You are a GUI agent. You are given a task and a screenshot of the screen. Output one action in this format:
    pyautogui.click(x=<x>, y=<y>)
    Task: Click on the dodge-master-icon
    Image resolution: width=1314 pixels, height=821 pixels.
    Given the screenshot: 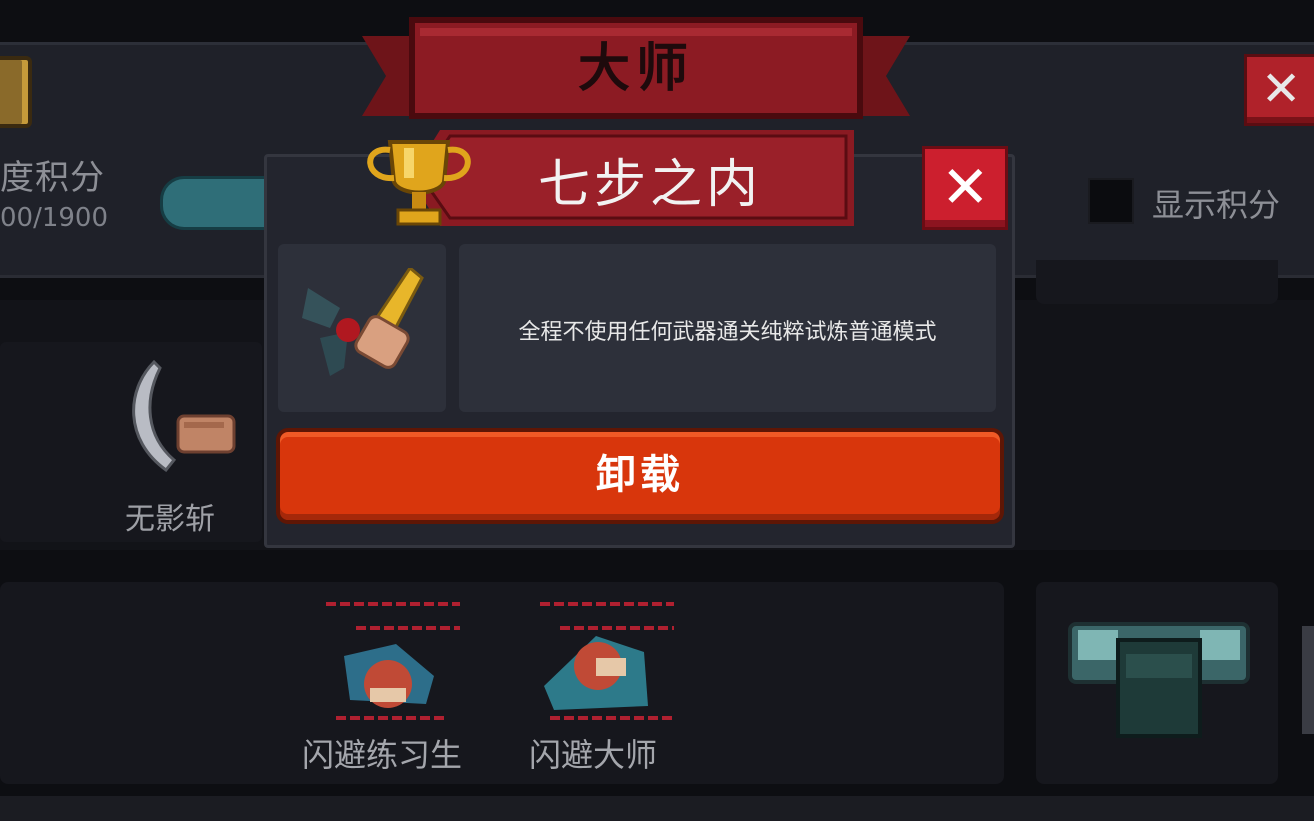 What is the action you would take?
    pyautogui.click(x=607, y=661)
    